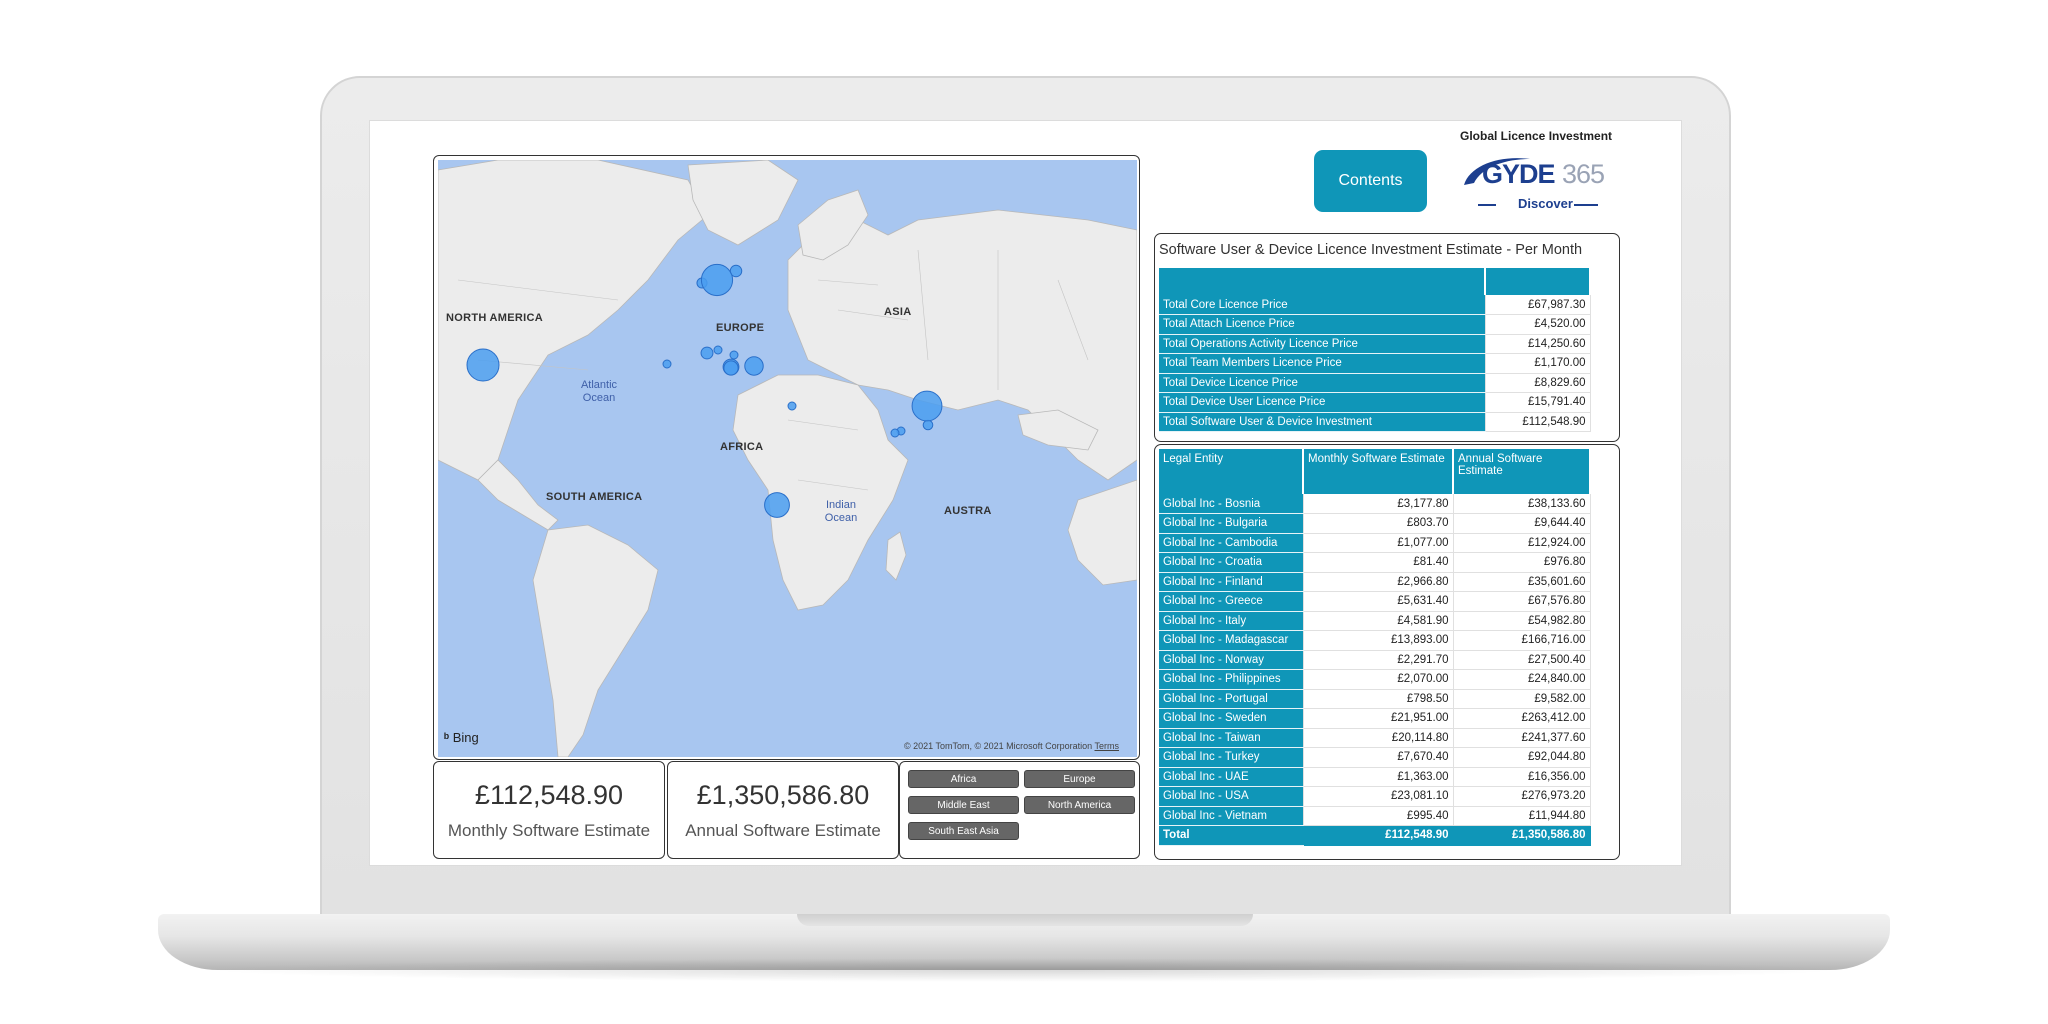  What do you see at coordinates (1545, 203) in the screenshot?
I see `logo-tagline: Discover` at bounding box center [1545, 203].